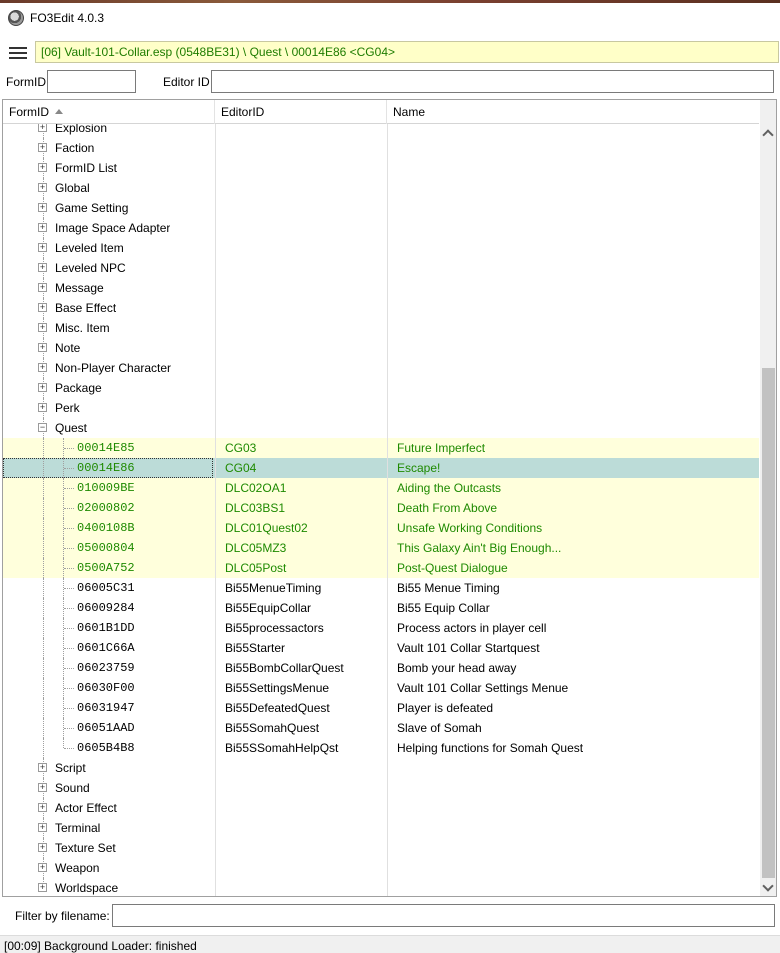 Image resolution: width=780 pixels, height=953 pixels. I want to click on tree-group-row: + Worldspace, so click(381, 887).